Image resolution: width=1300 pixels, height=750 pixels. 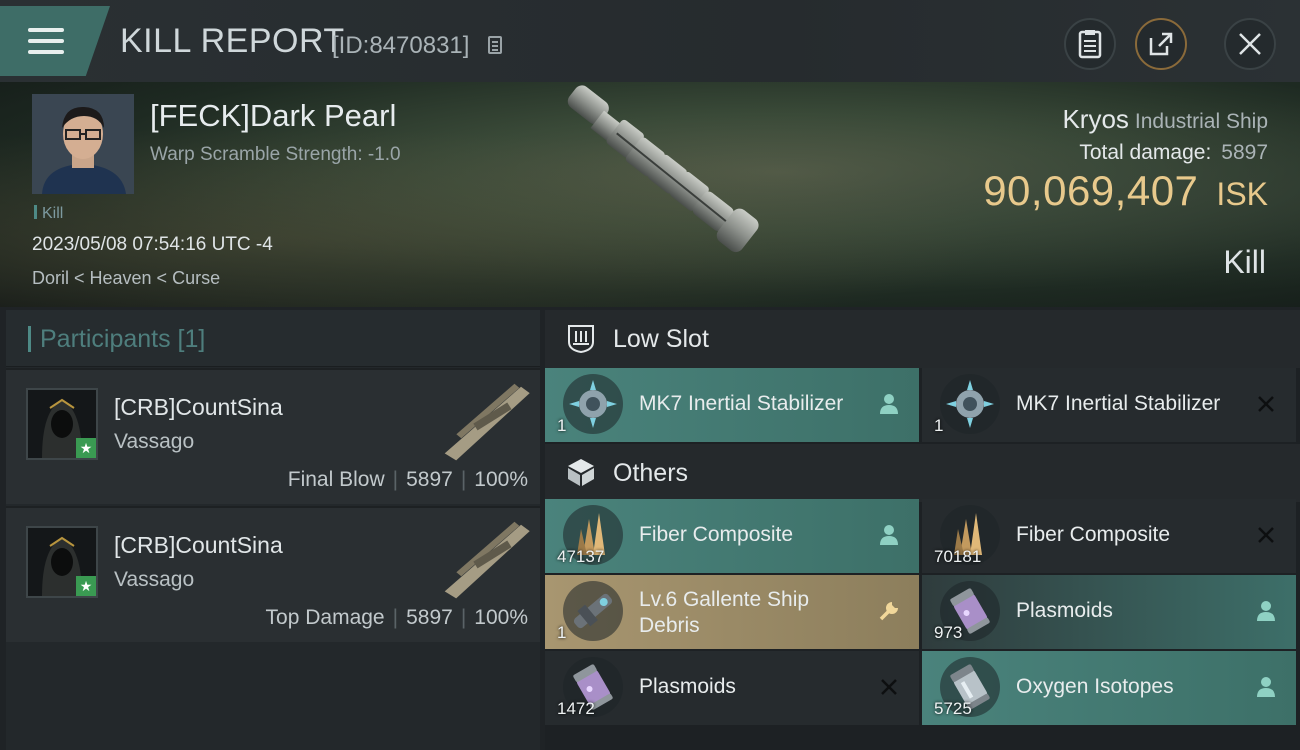 I want to click on item-row: 70181 Fiber Composite, so click(x=1109, y=536).